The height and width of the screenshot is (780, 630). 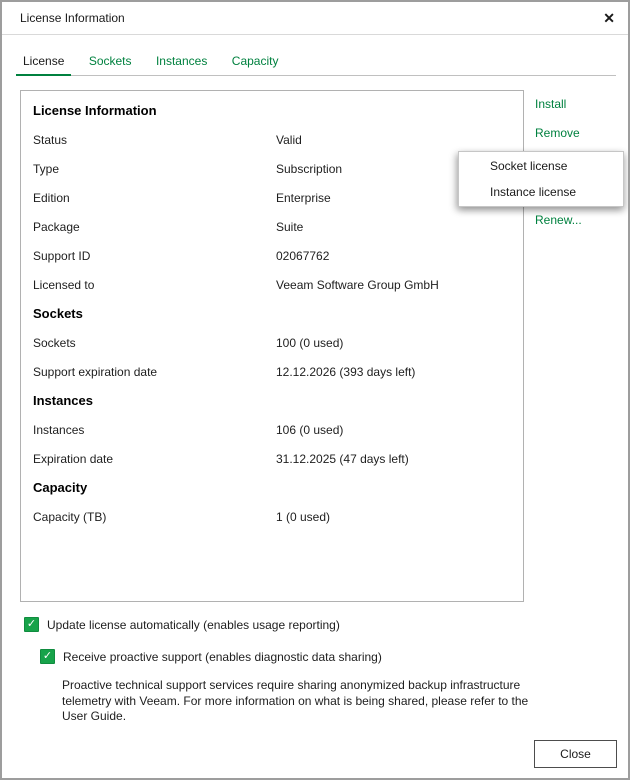 I want to click on row-capacity-tb: Capacity (TB) 1 (0 used), so click(x=278, y=516).